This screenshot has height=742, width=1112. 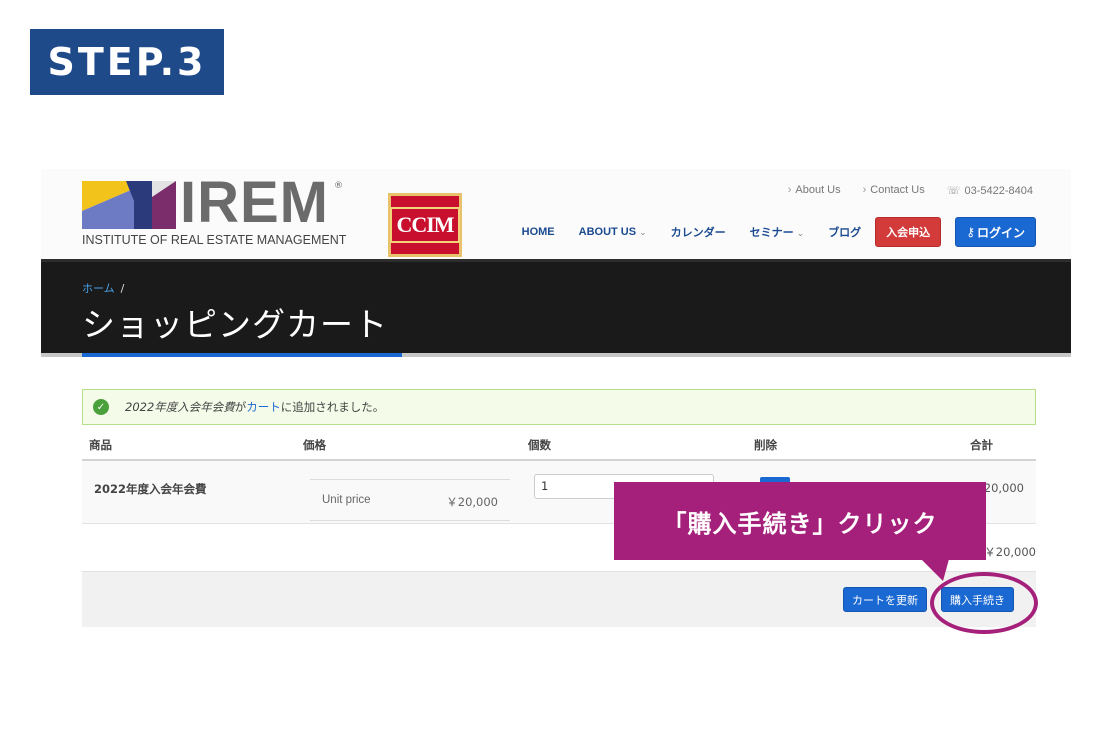 I want to click on cart-added-notice: ✓ 2022年度入会年会費 がカート に追加されました。, so click(x=559, y=407).